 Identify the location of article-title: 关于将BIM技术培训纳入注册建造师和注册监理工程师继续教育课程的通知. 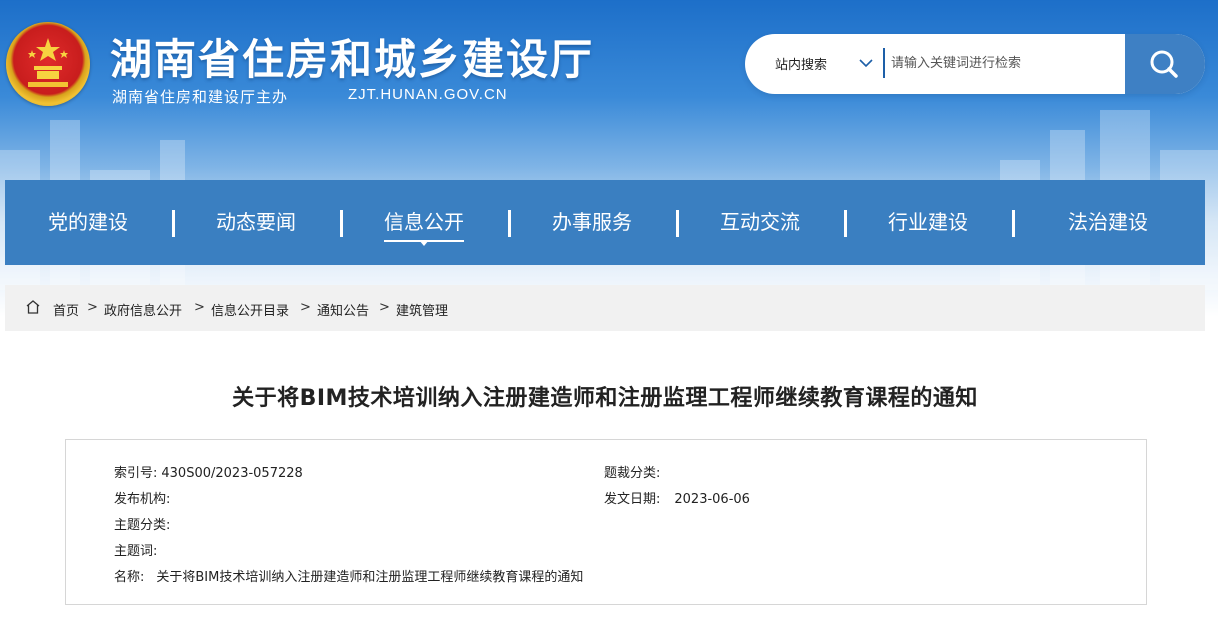
(605, 398).